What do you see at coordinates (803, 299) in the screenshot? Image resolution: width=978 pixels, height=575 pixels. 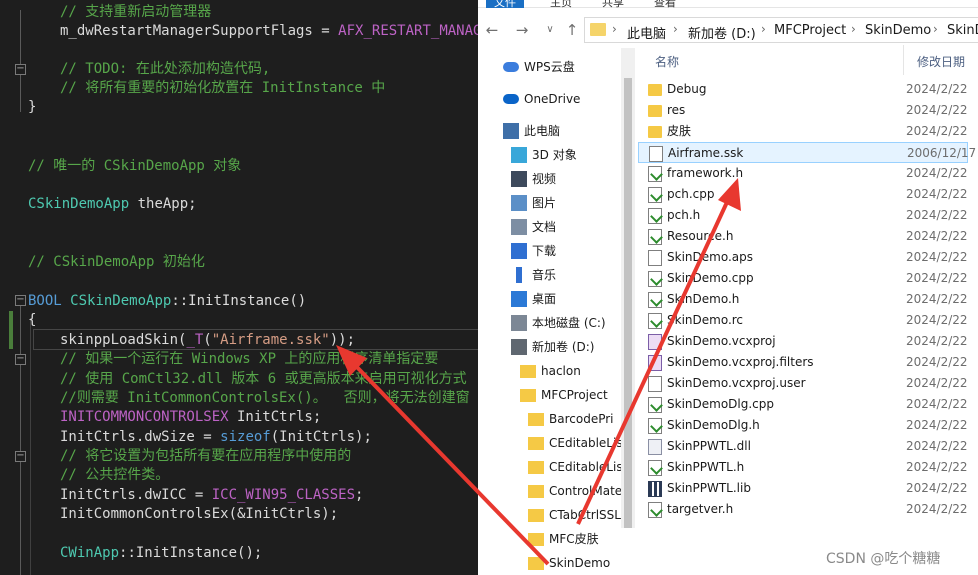 I see `file-row: SkinDemo.h 2024/2/22` at bounding box center [803, 299].